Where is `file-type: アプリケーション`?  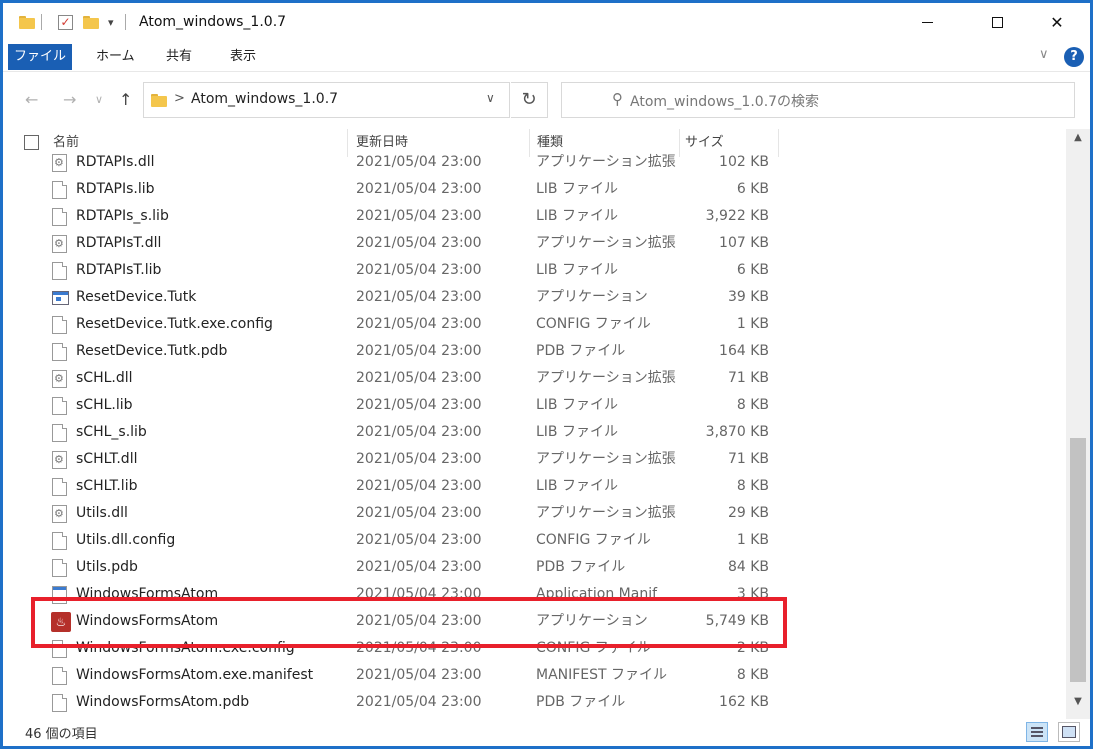
file-type: アプリケーション is located at coordinates (592, 297).